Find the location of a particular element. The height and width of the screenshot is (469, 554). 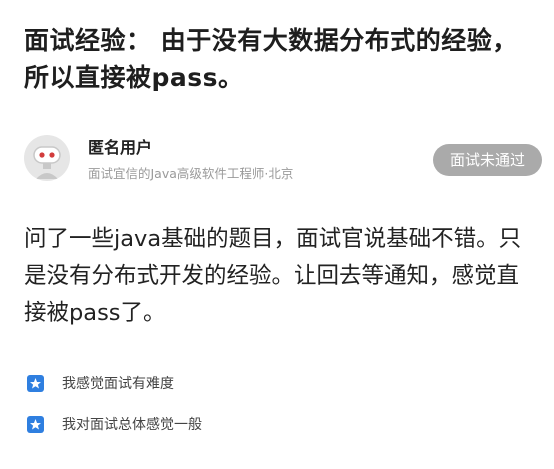

tag-overall-feeling-text: 我对面试总体感觉一般 is located at coordinates (132, 425).